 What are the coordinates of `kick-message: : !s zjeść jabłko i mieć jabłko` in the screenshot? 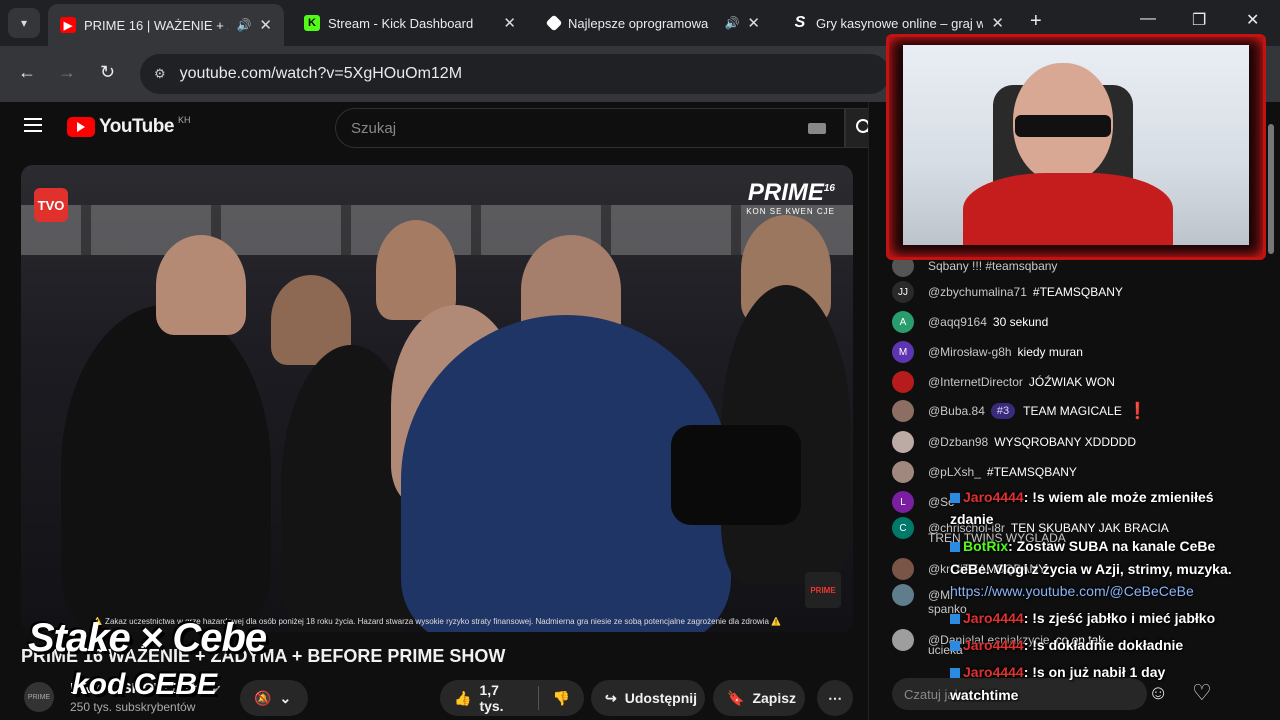 It's located at (1119, 618).